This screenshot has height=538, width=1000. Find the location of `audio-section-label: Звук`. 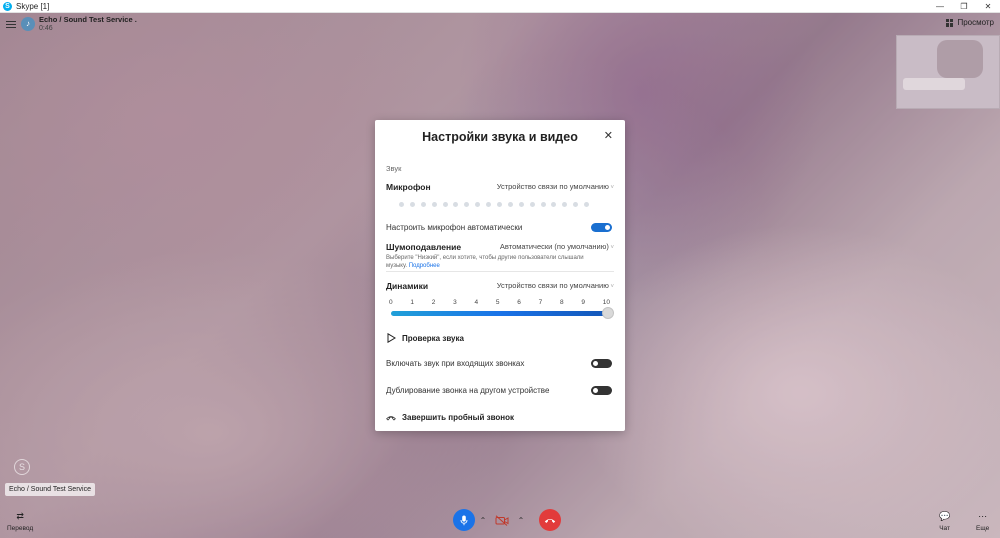

audio-section-label: Звук is located at coordinates (394, 168).